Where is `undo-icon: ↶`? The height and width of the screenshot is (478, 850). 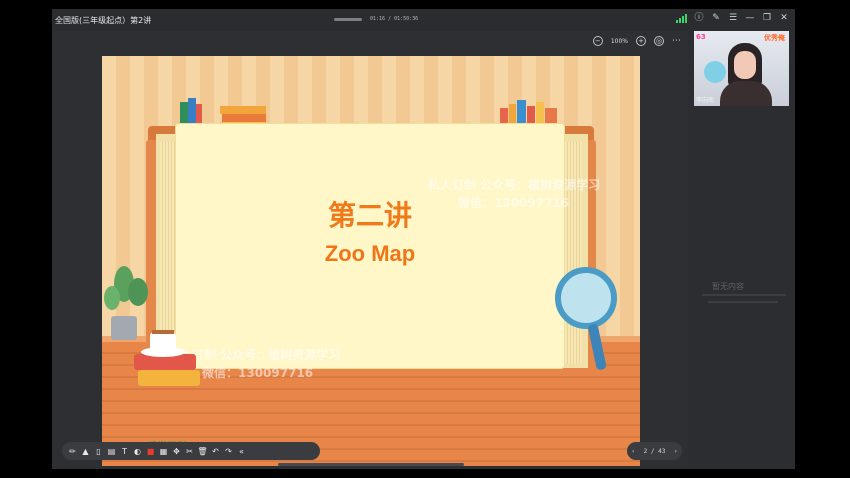 undo-icon: ↶ is located at coordinates (215, 451).